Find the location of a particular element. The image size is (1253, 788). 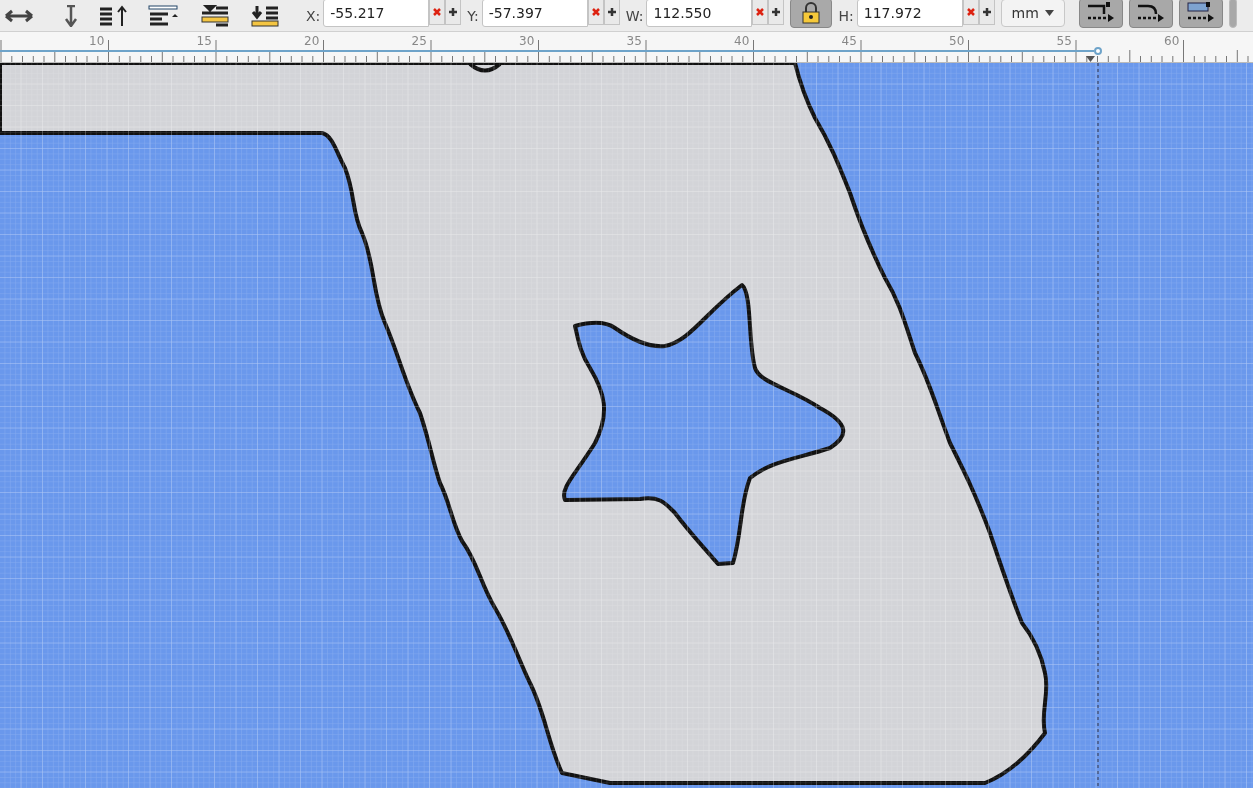

ruler-label: 60 is located at coordinates (1172, 41).